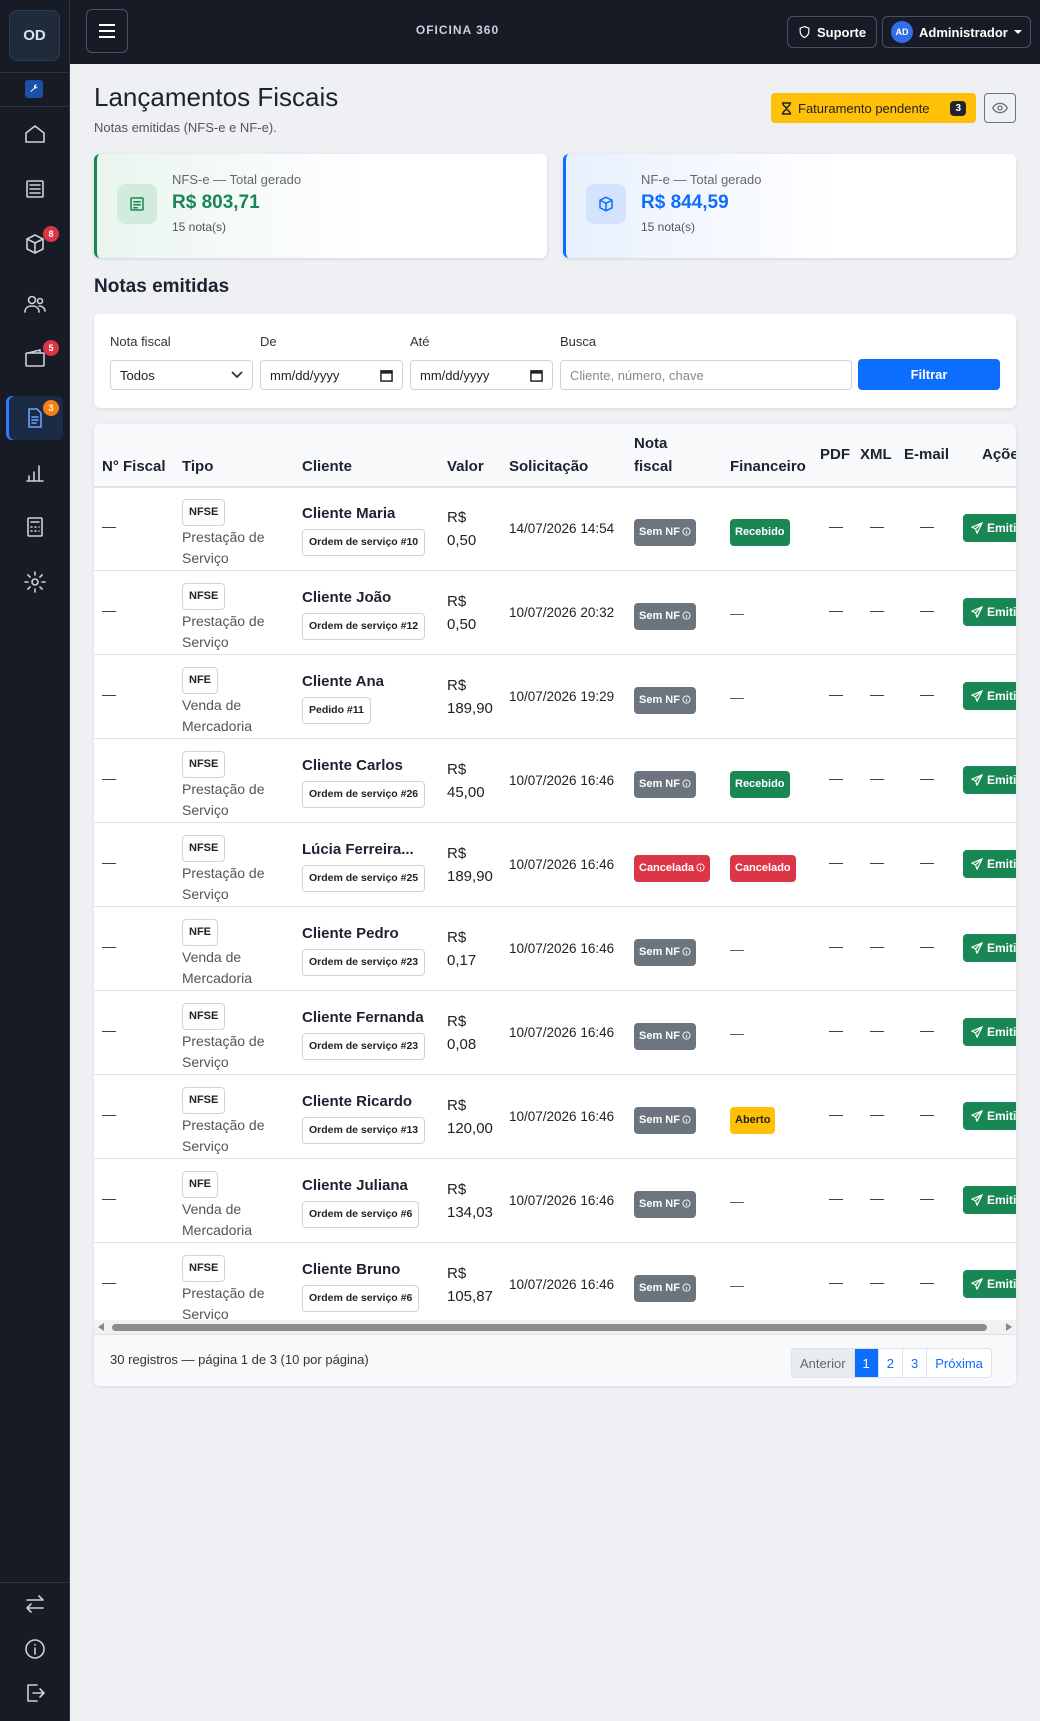 The height and width of the screenshot is (1721, 1040). Describe the element at coordinates (956, 32) in the screenshot. I see `user-menu-button: AD Administrador` at that location.